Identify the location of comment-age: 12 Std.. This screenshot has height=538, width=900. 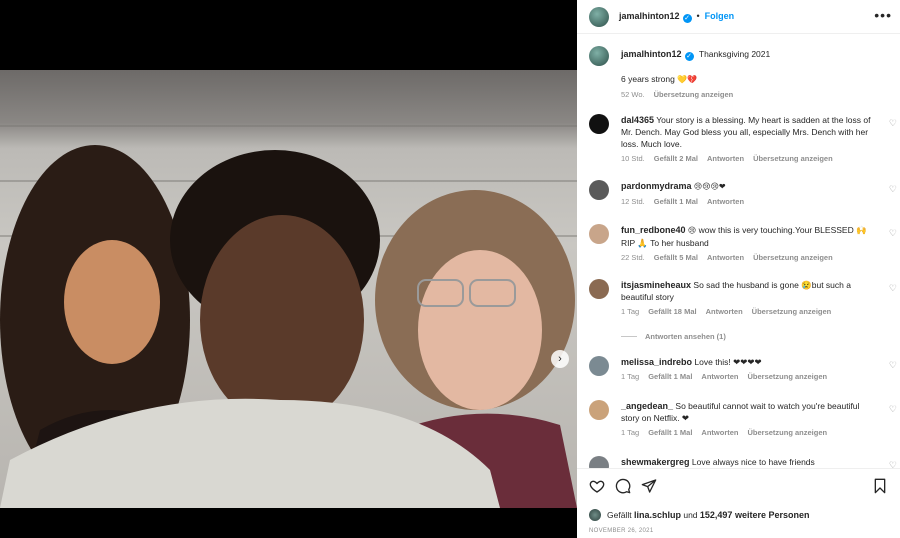
(633, 201).